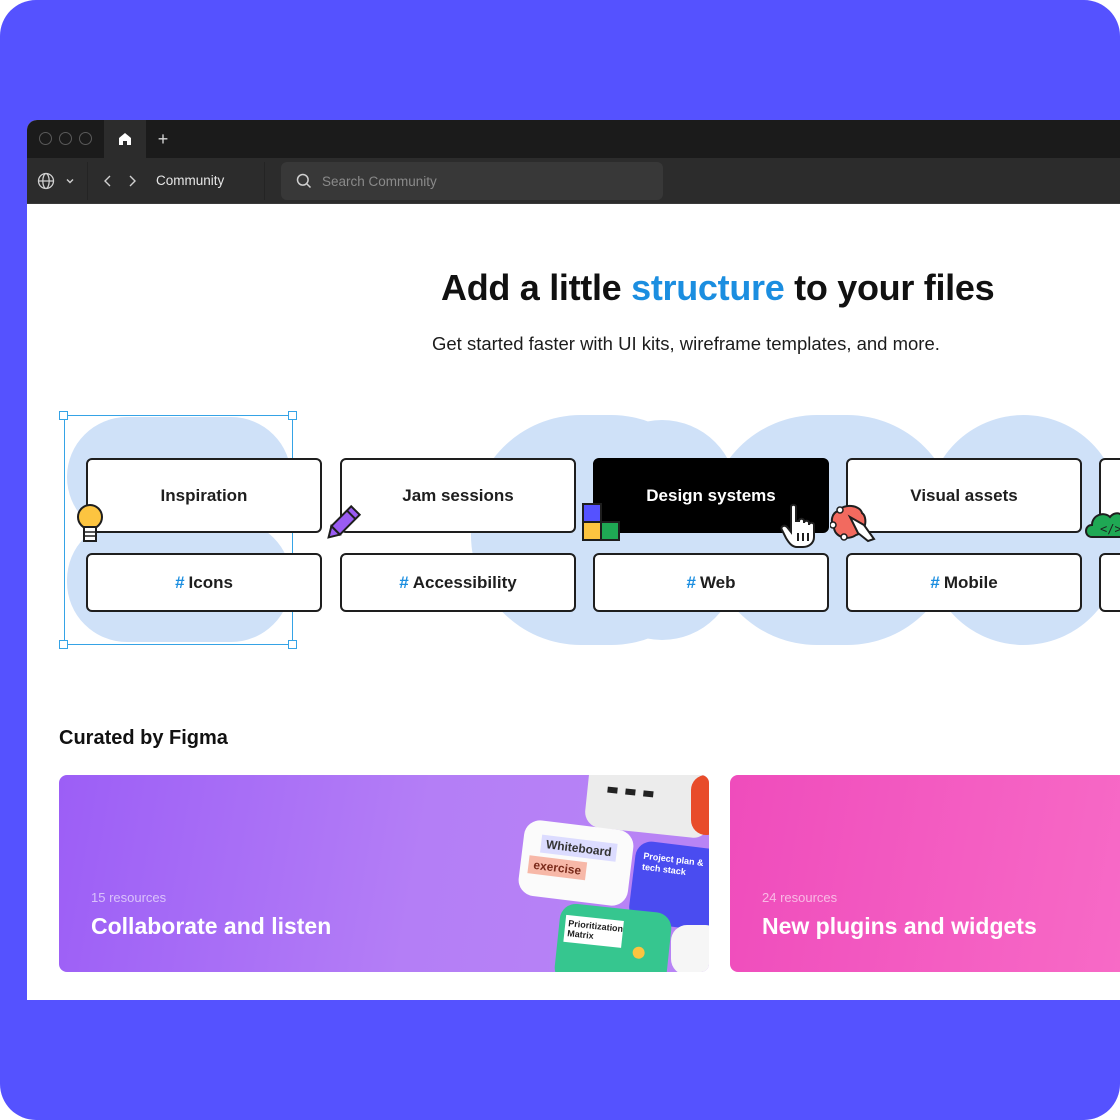 The height and width of the screenshot is (1120, 1120). I want to click on thumbnail-label: Project plan & tech stack, so click(673, 863).